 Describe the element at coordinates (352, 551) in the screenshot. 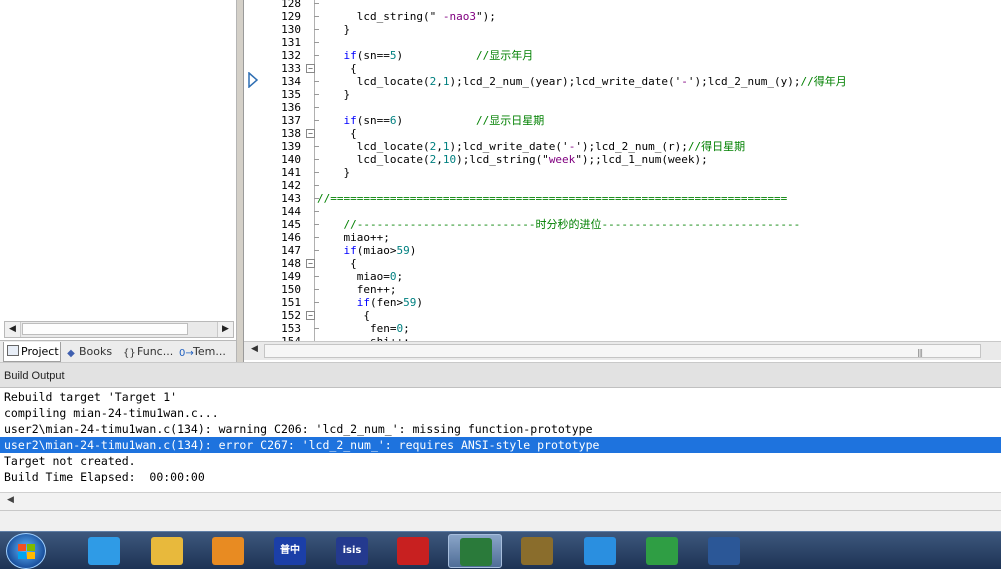

I see `taskbar-app-button: isis` at that location.